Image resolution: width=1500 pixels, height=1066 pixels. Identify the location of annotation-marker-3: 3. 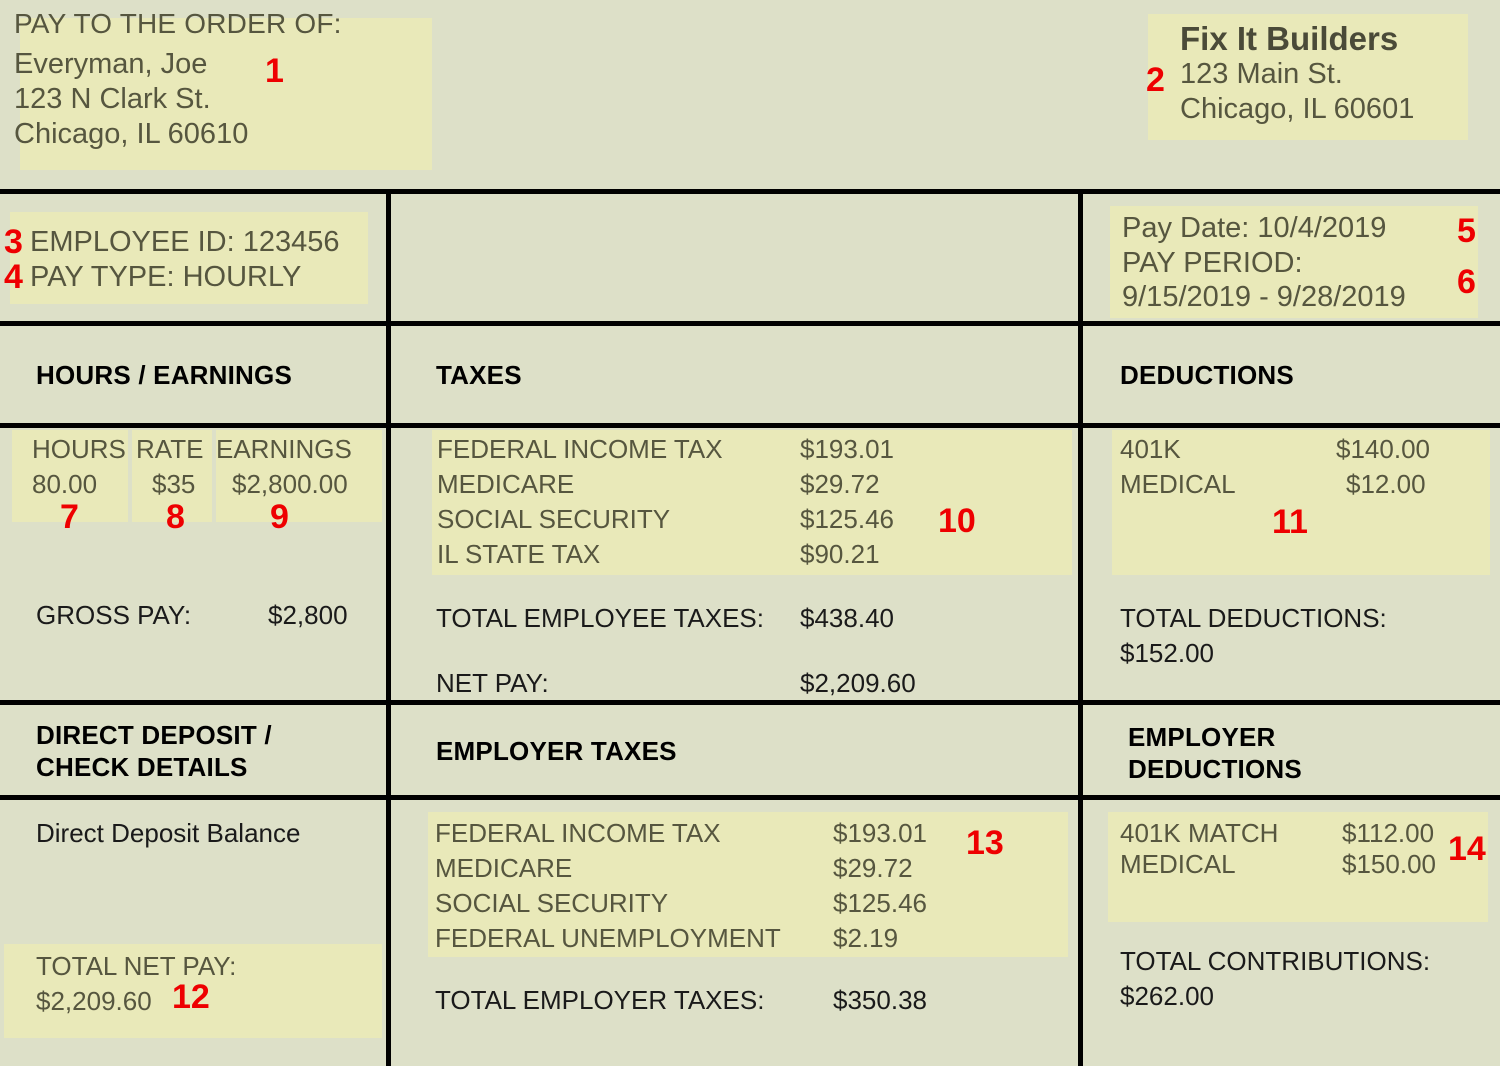
(13, 242).